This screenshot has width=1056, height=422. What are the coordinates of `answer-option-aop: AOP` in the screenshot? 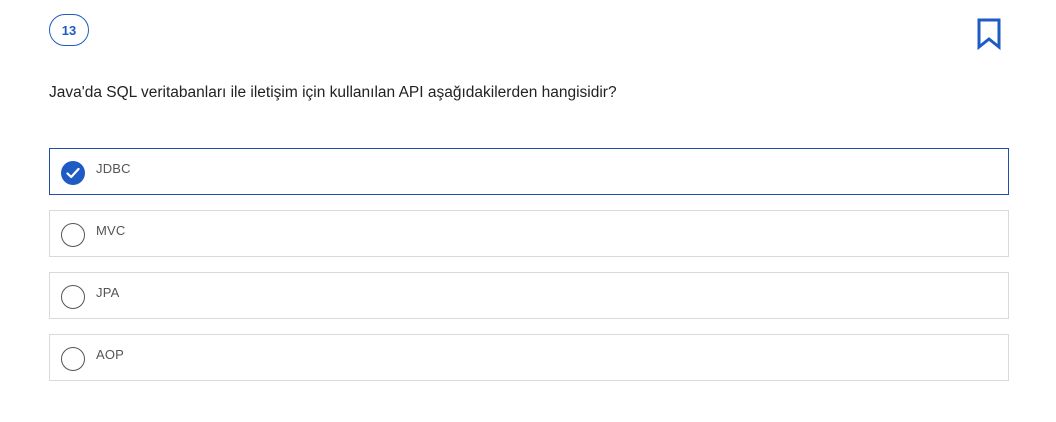 It's located at (529, 357).